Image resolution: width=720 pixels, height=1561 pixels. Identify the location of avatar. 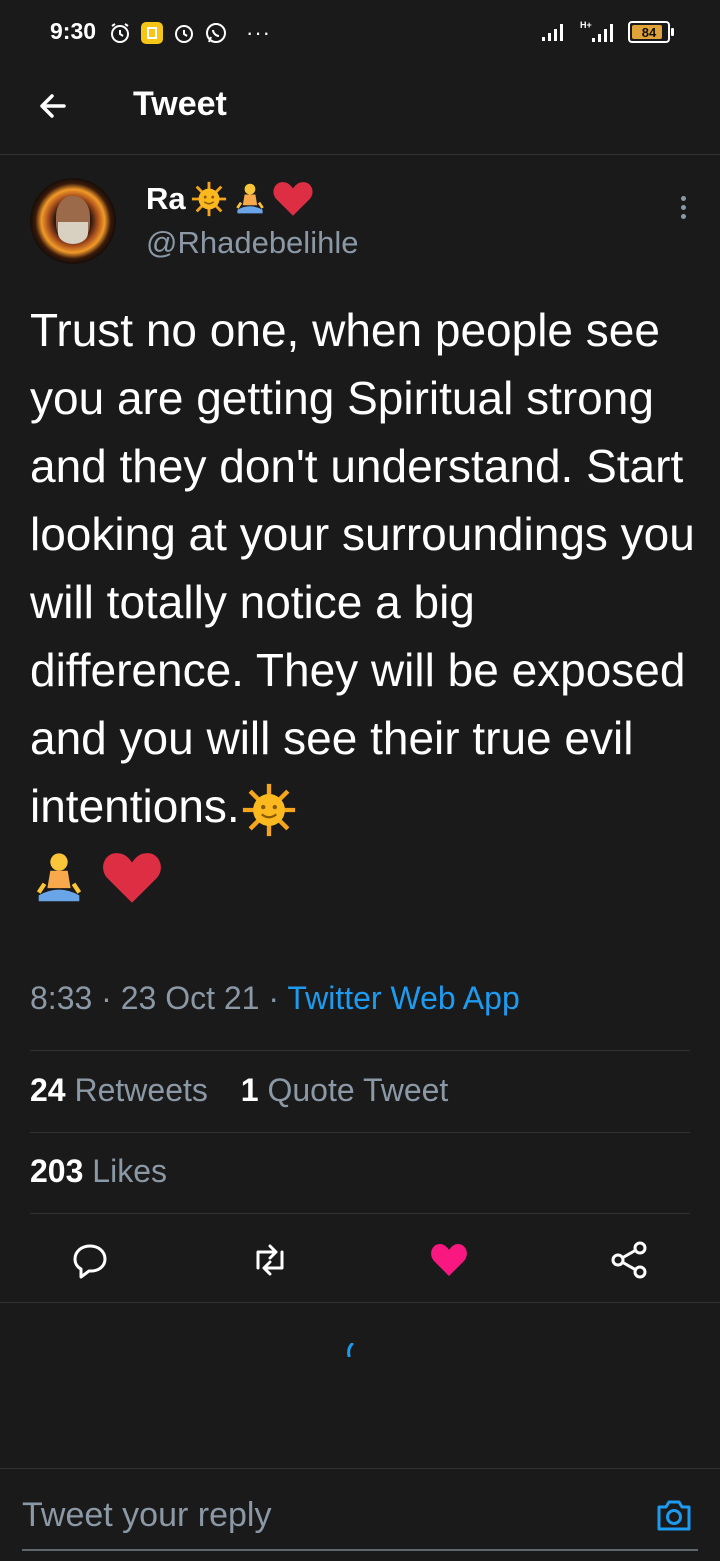
(73, 221).